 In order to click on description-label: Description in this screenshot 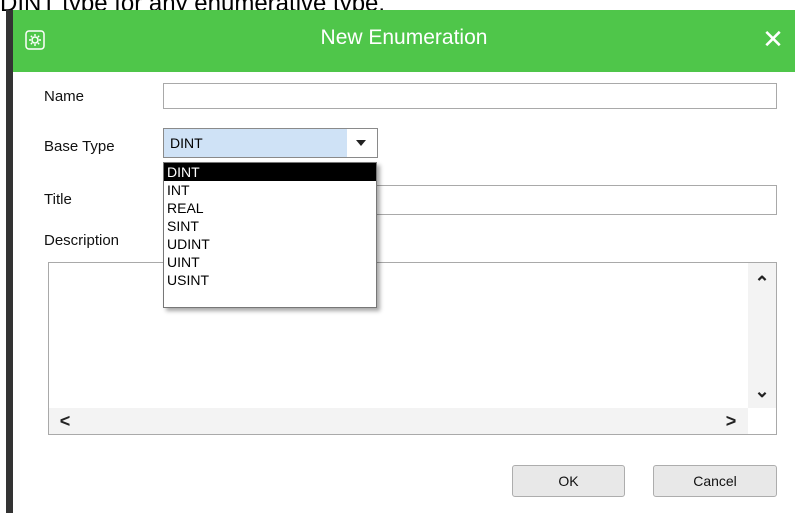, I will do `click(82, 240)`.